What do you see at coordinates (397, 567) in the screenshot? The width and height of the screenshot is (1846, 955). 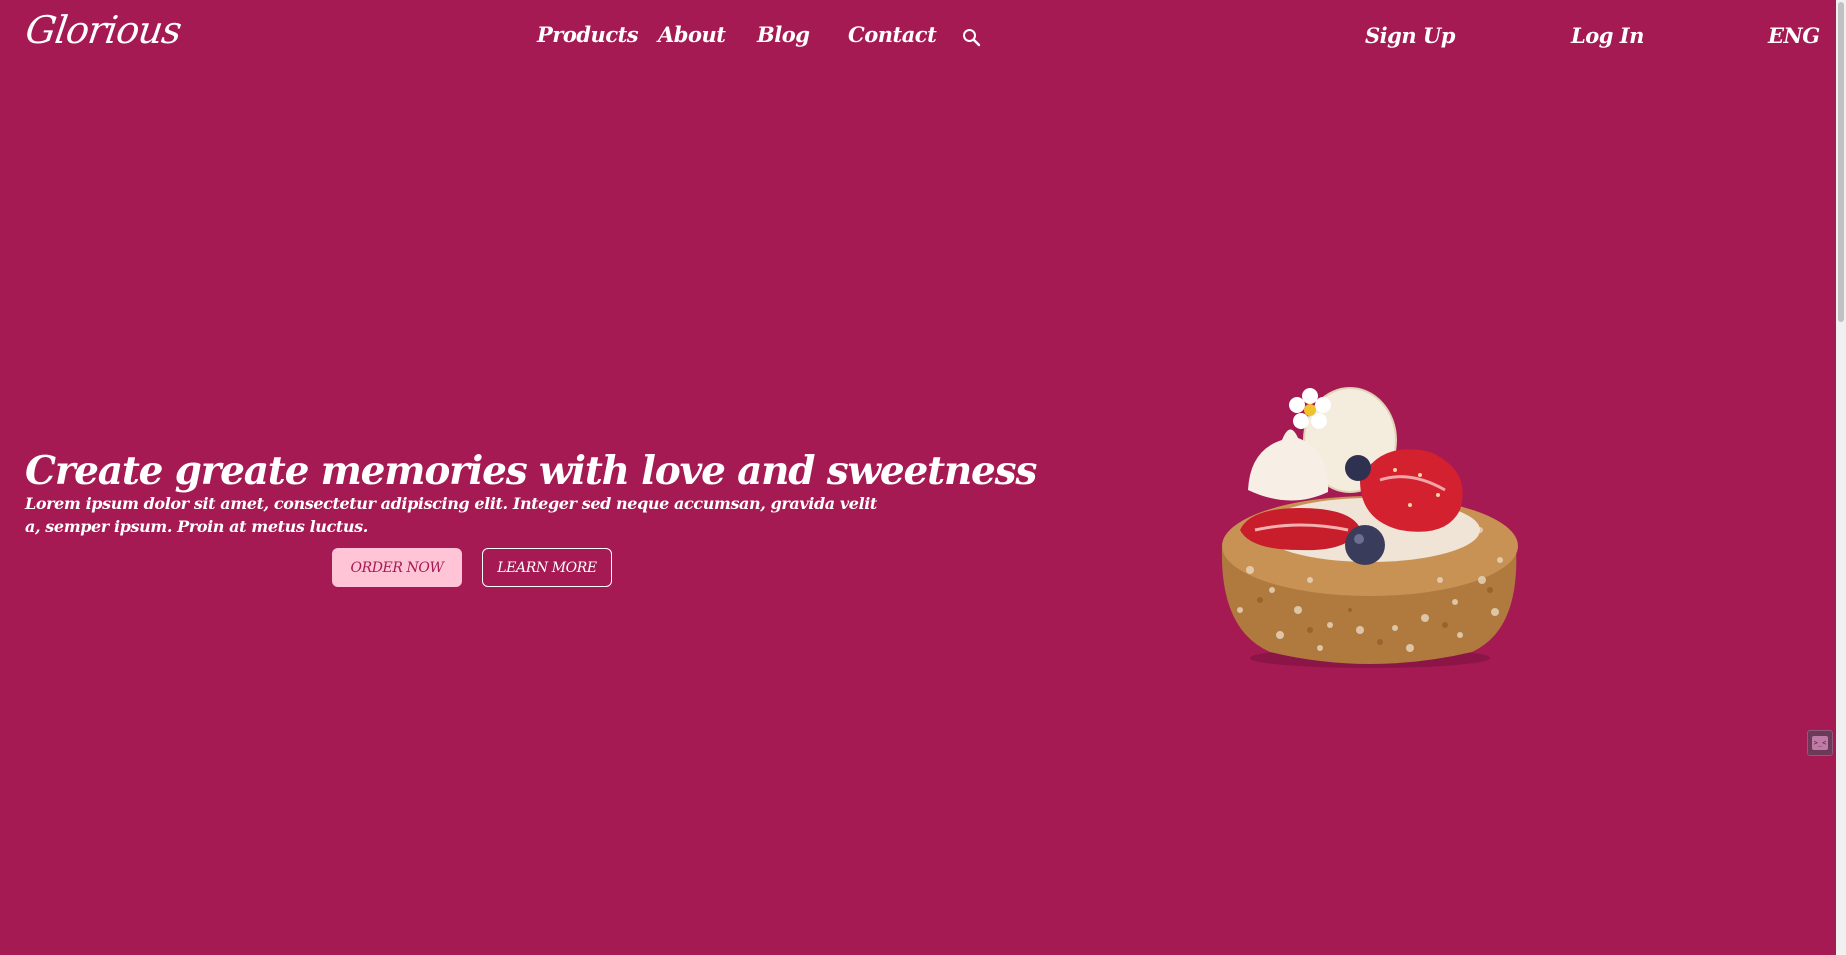 I see `order-now-button: ORDER NOW` at bounding box center [397, 567].